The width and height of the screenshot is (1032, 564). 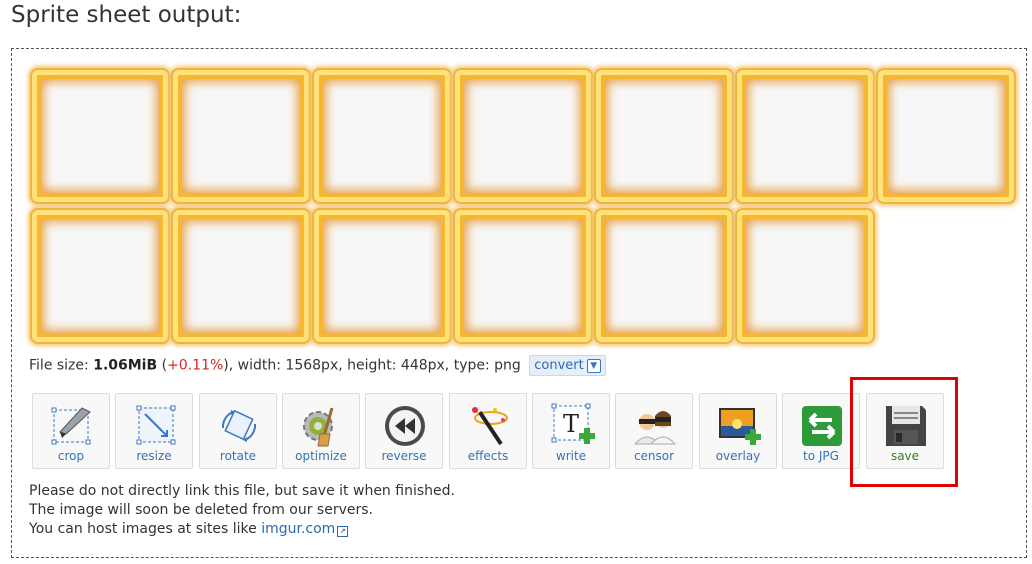 What do you see at coordinates (154, 456) in the screenshot?
I see `resize-label: resize` at bounding box center [154, 456].